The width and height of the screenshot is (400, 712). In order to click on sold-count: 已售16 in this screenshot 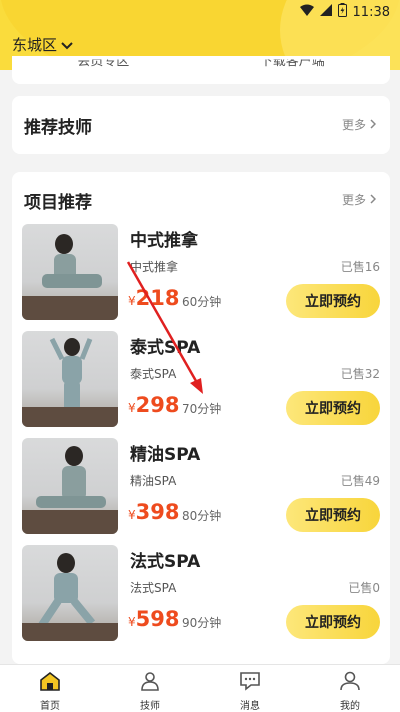, I will do `click(360, 267)`.